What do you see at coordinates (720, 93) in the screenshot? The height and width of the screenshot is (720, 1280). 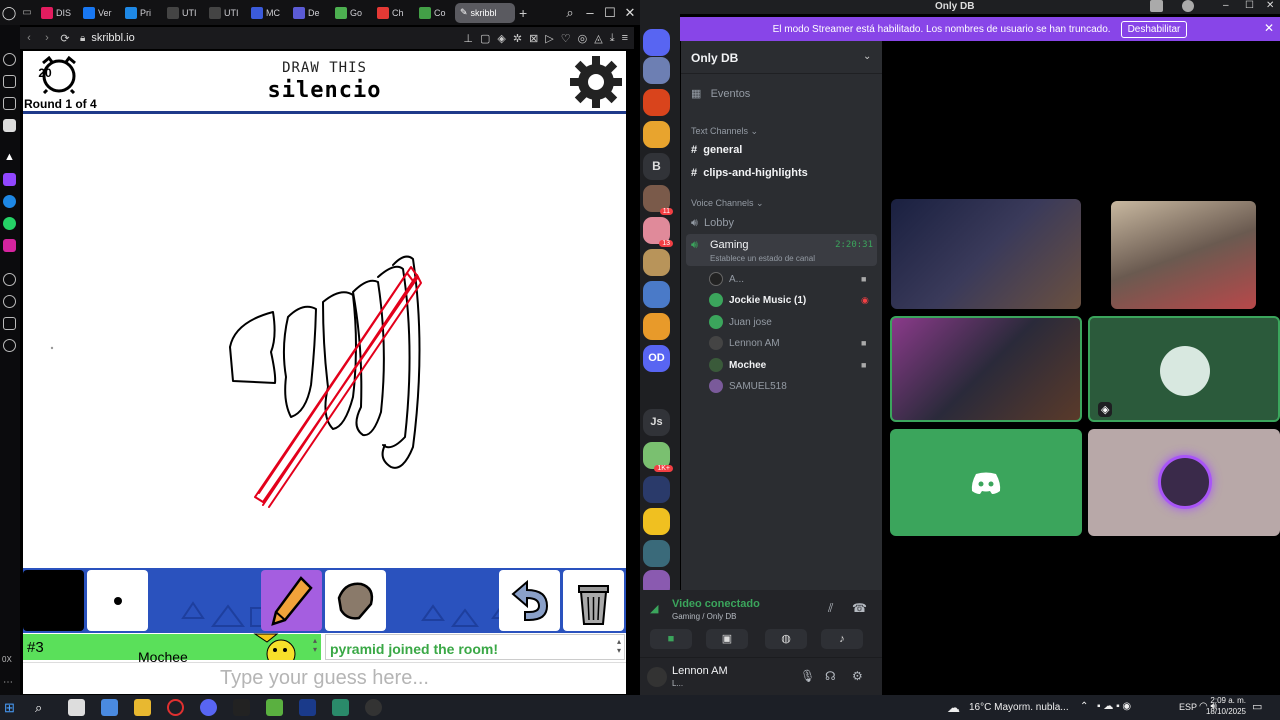 I see `events-item: ▦ Eventos` at bounding box center [720, 93].